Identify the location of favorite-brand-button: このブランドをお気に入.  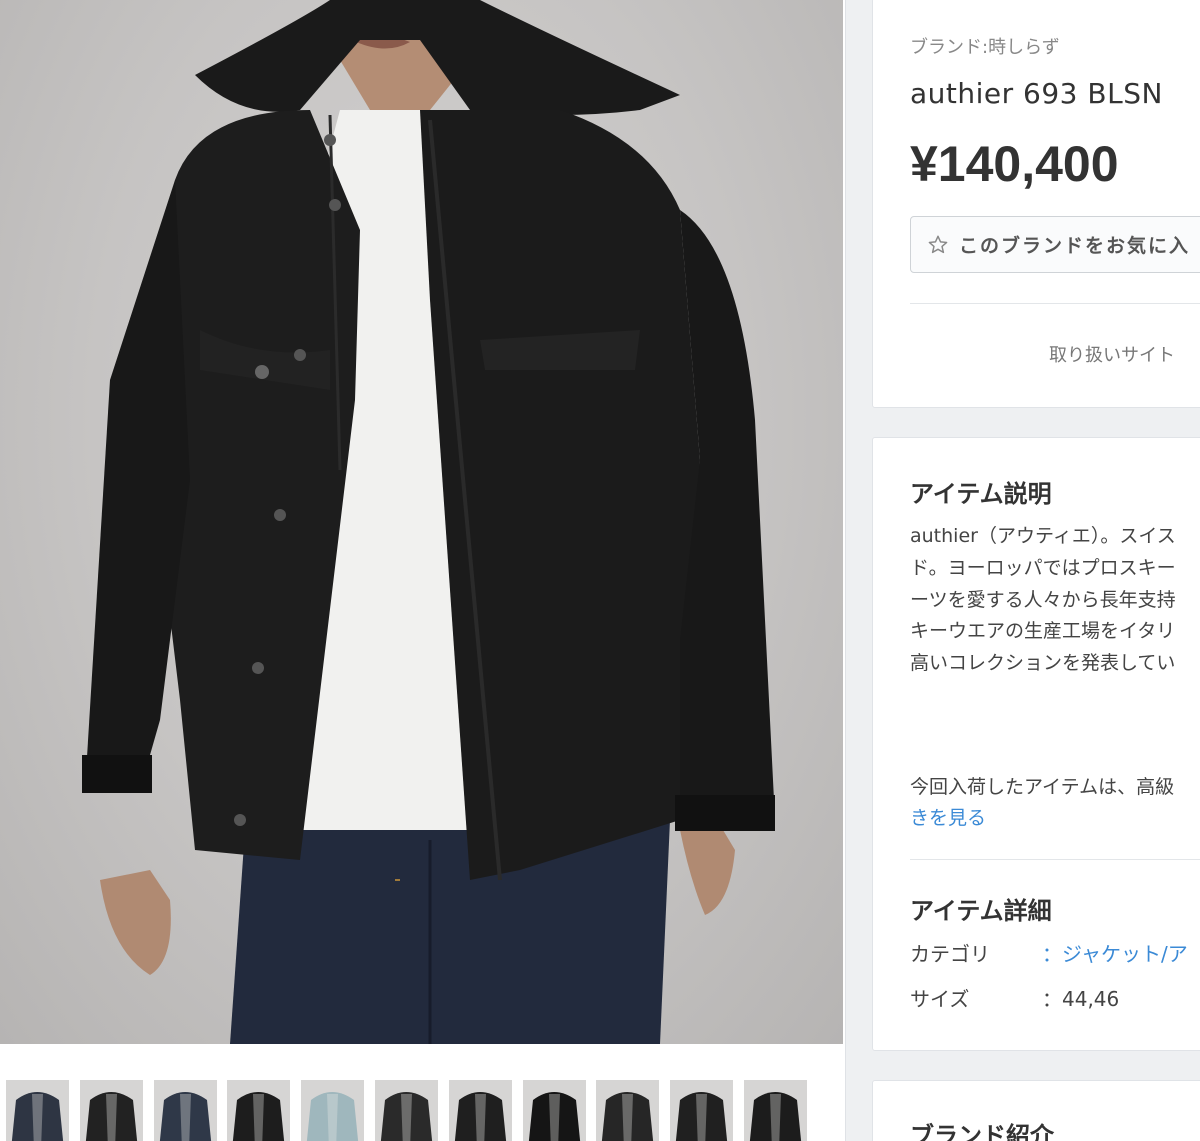
(1055, 244).